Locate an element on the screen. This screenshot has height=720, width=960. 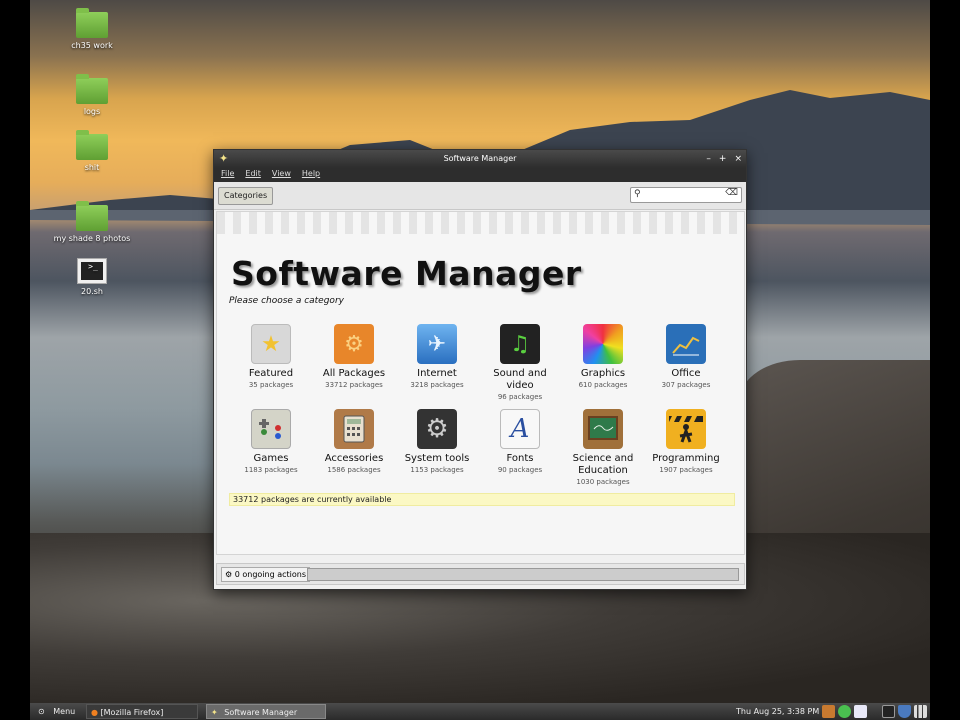
category-graphics: Graphics 610 packages is located at coordinates (603, 357).